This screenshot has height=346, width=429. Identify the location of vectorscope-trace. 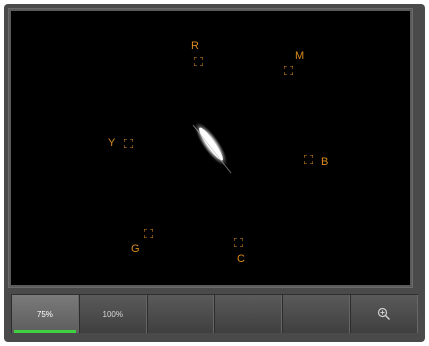
(212, 148).